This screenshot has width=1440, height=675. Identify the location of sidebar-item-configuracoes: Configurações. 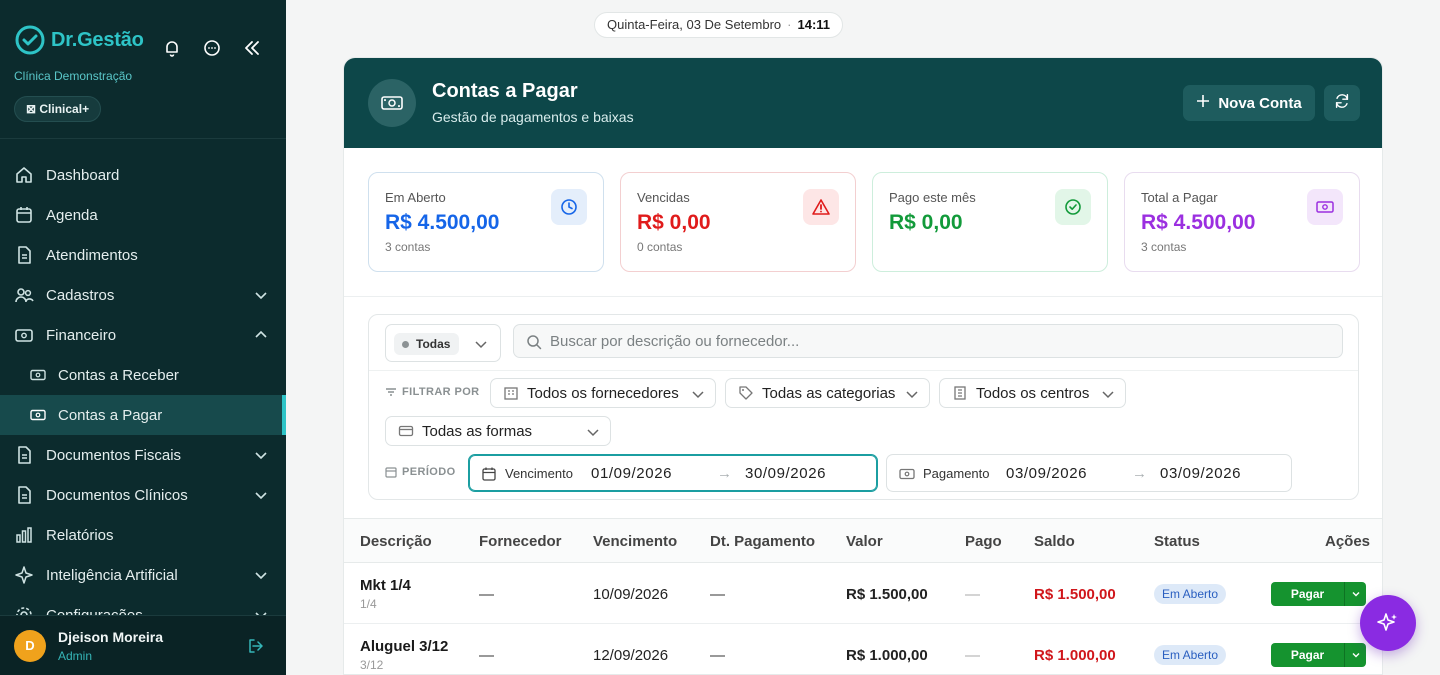
(143, 605).